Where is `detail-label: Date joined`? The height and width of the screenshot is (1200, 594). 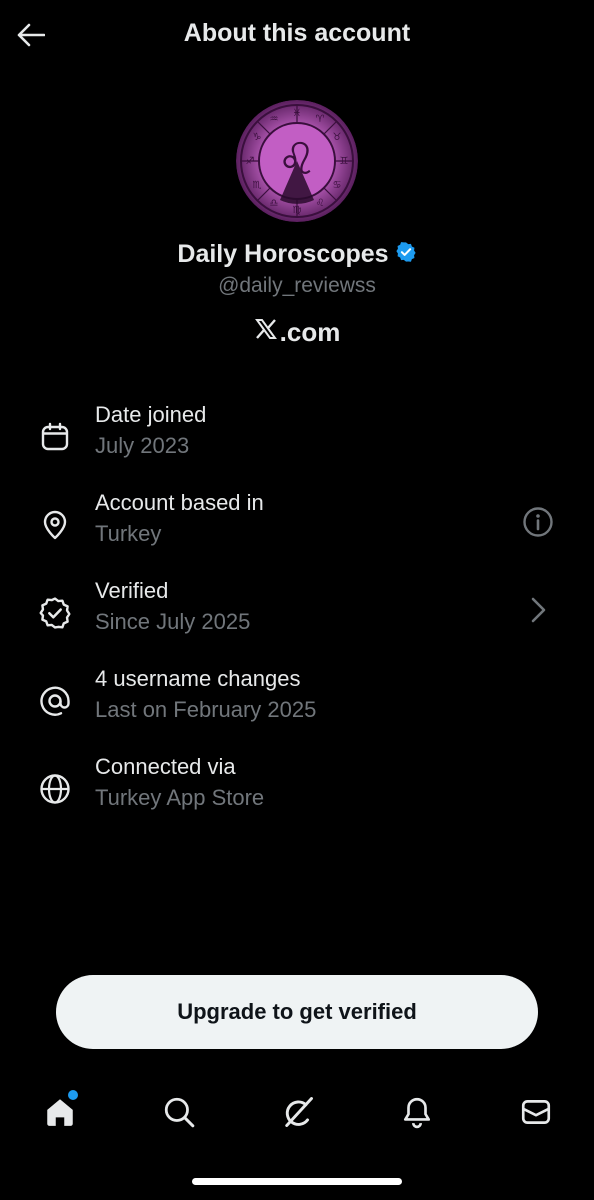 detail-label: Date joined is located at coordinates (151, 414).